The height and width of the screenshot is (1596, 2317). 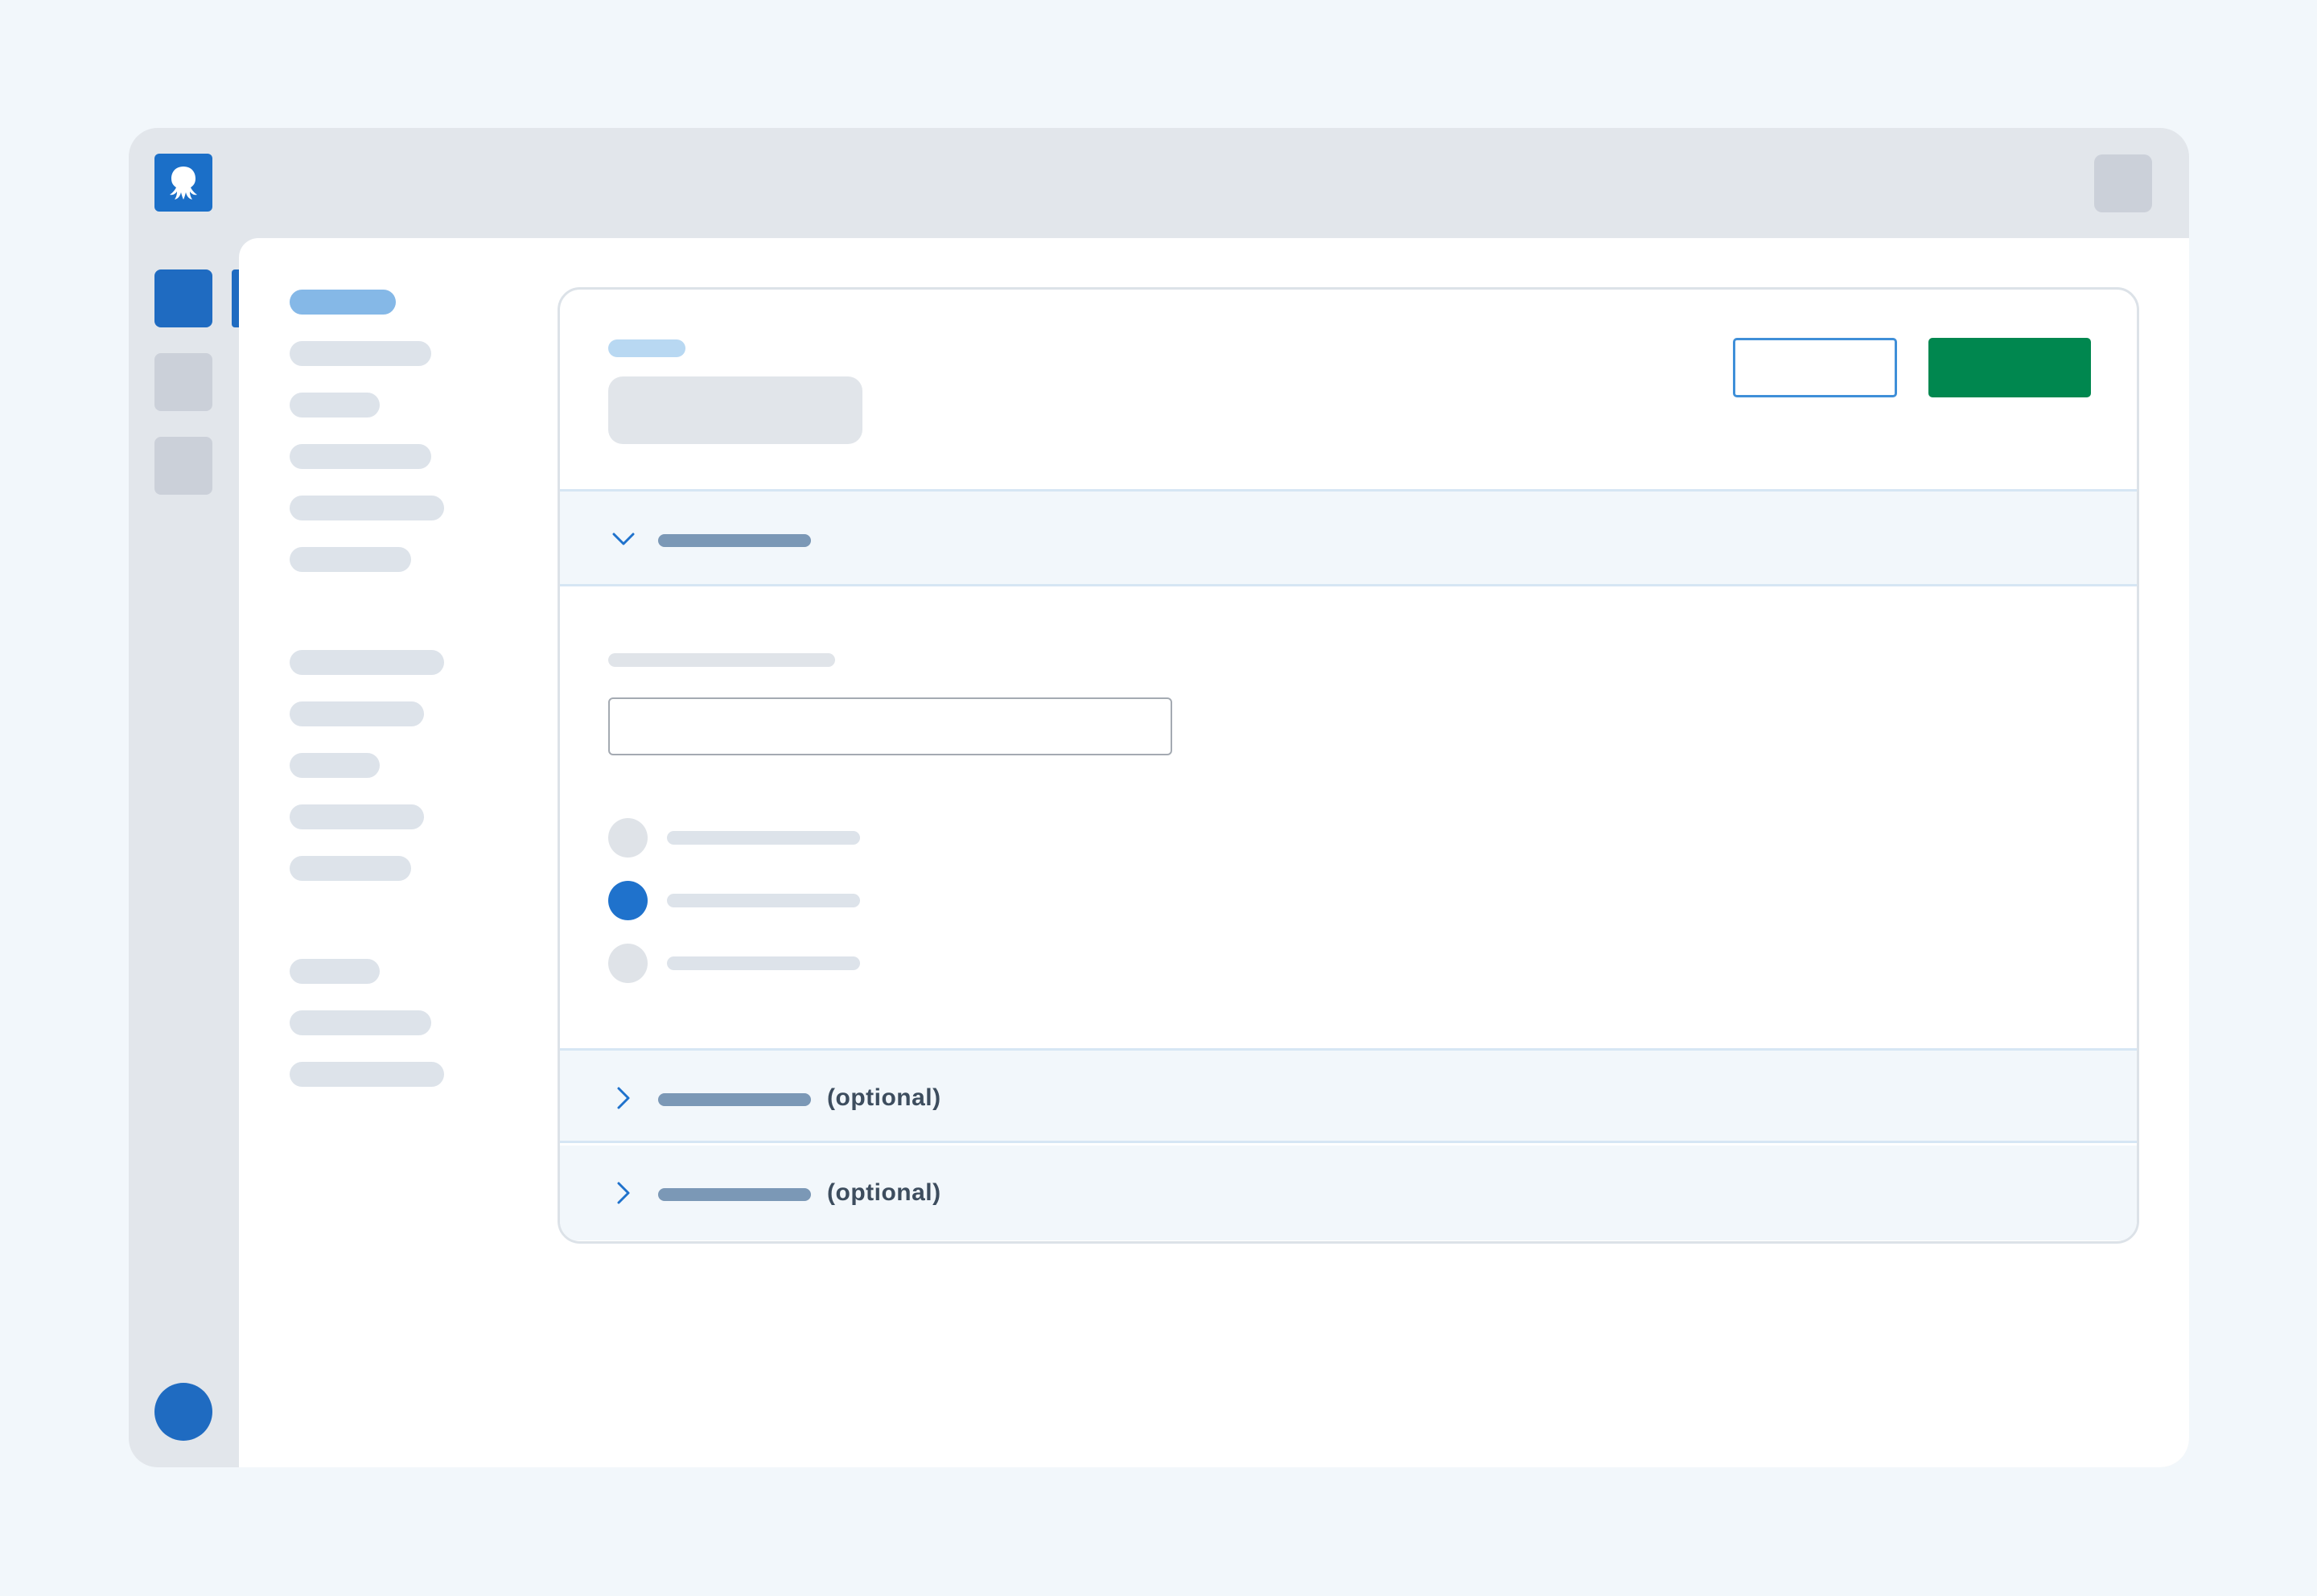 I want to click on octopus-glyph, so click(x=183, y=183).